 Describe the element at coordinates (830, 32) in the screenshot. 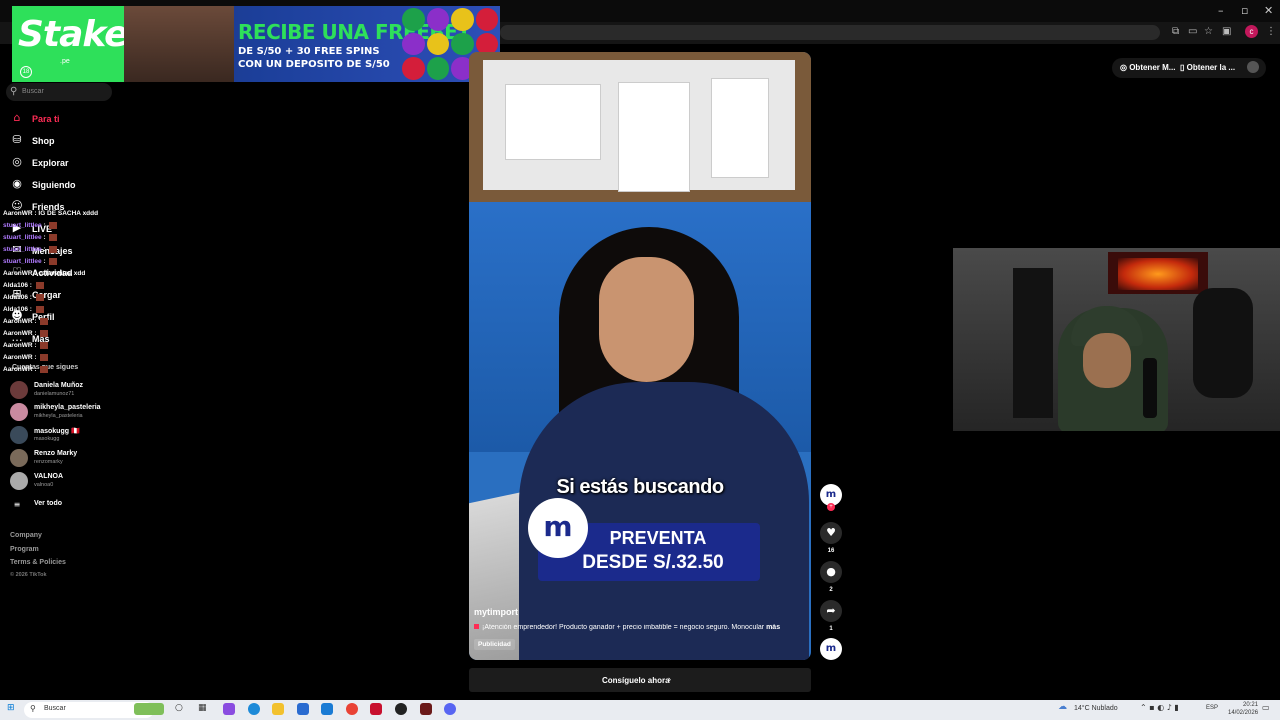

I see `address-bar` at that location.